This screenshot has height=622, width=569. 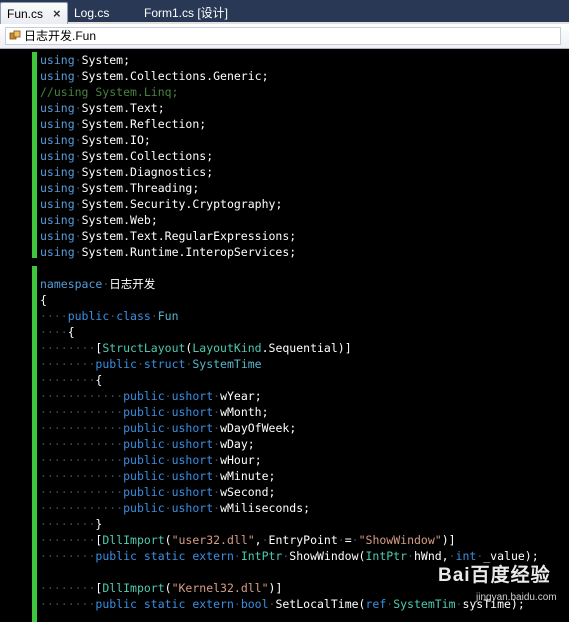 I want to click on code-line-using: using·System.Diagnostics;, so click(x=127, y=172).